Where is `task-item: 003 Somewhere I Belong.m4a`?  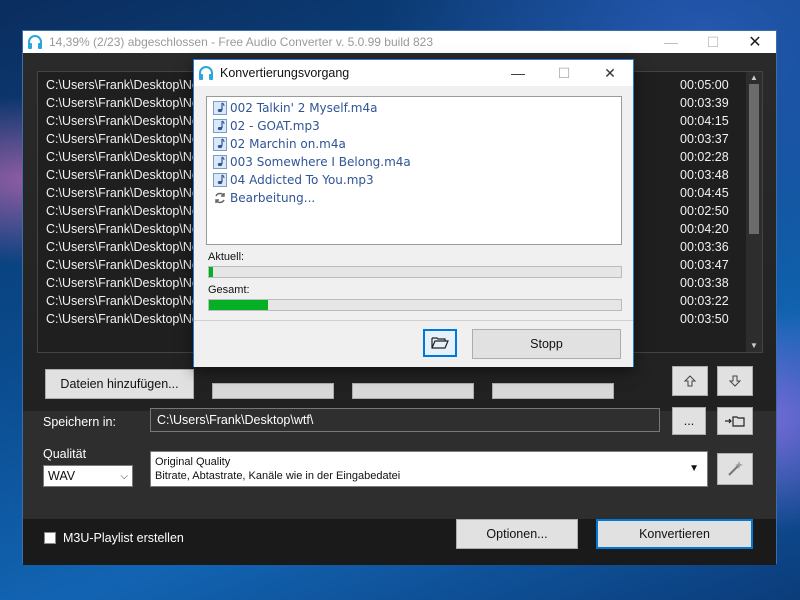
task-item: 003 Somewhere I Belong.m4a is located at coordinates (312, 162).